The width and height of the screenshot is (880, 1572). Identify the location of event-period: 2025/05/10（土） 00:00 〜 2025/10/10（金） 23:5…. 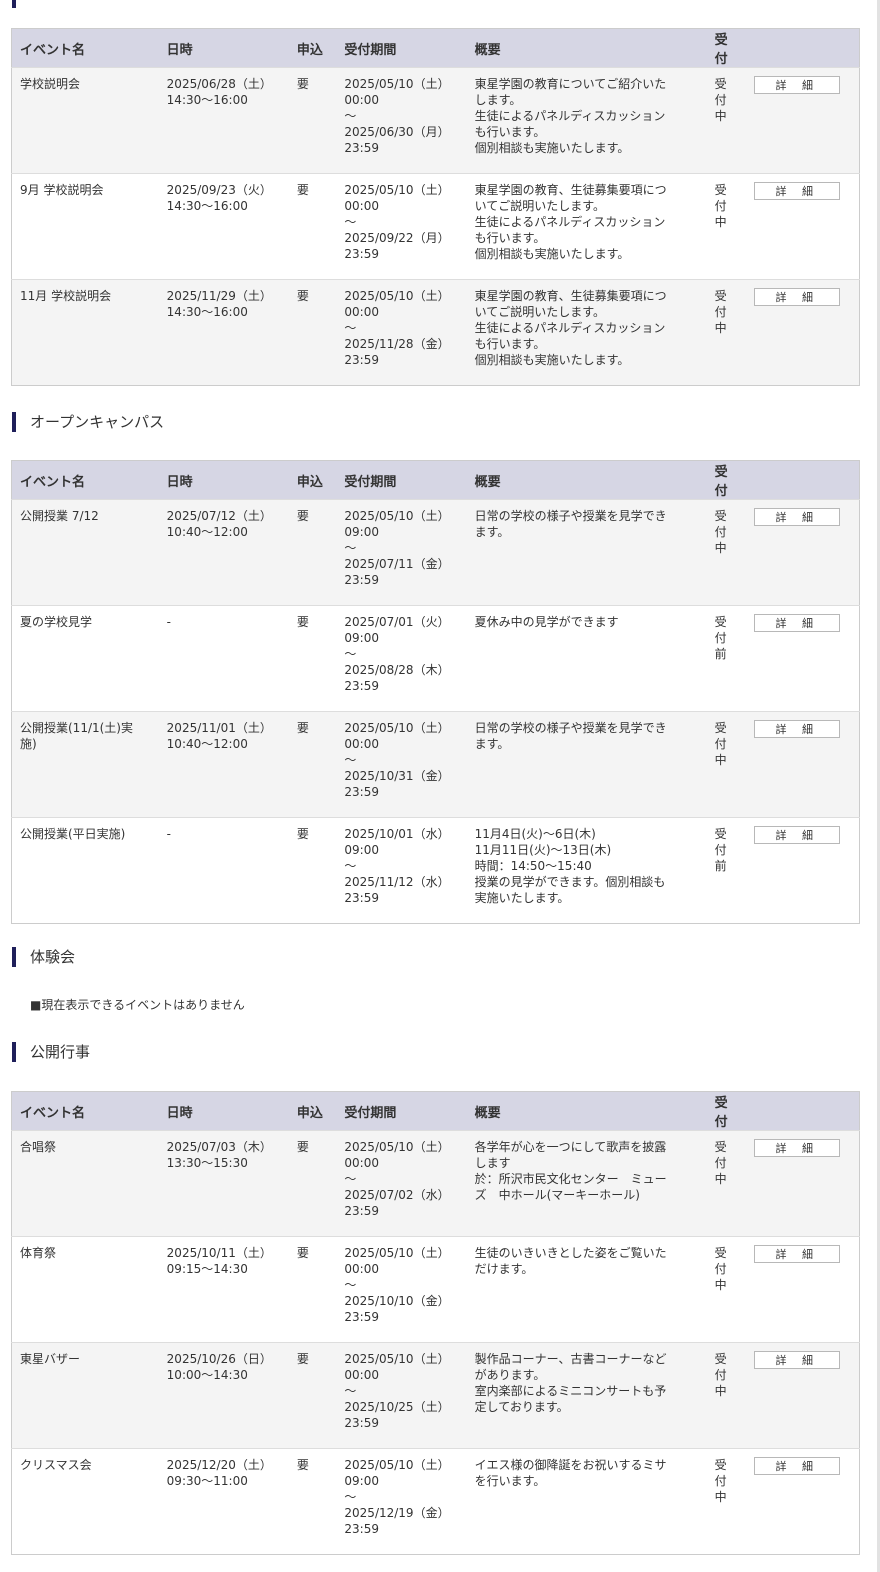
(401, 1289).